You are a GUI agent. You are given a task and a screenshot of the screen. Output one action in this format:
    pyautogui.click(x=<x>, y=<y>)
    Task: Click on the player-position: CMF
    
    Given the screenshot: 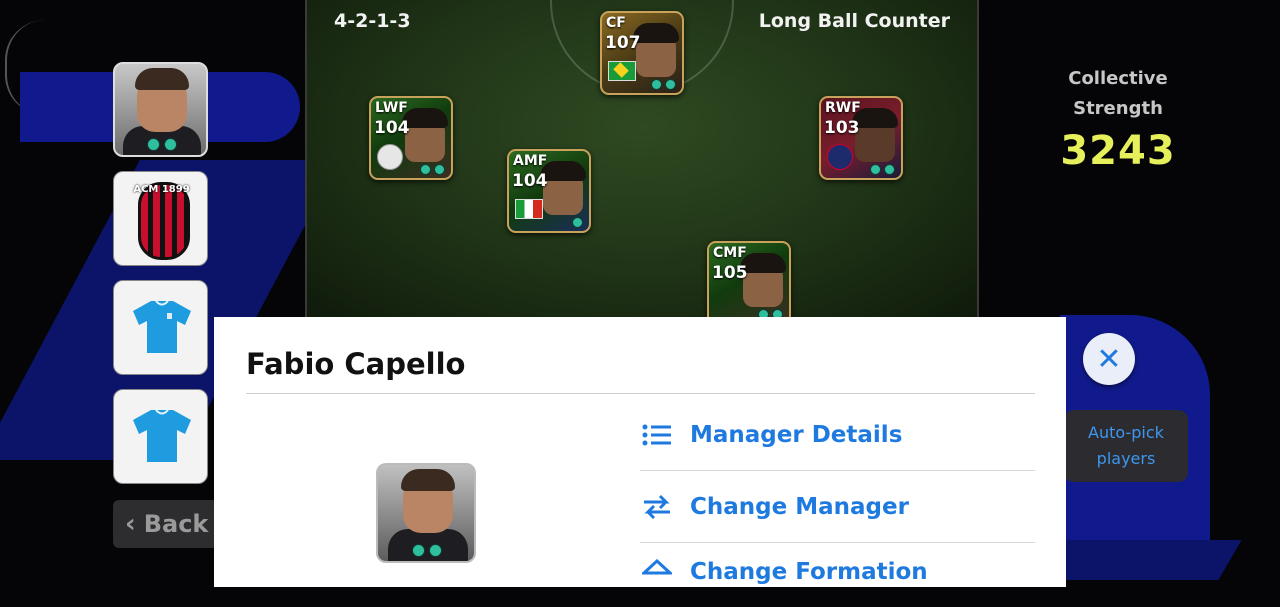 What is the action you would take?
    pyautogui.click(x=730, y=253)
    